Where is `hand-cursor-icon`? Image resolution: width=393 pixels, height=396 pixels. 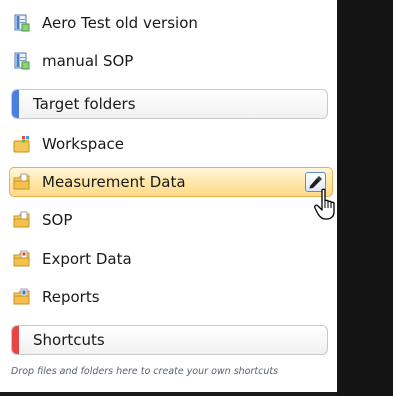 hand-cursor-icon is located at coordinates (324, 204).